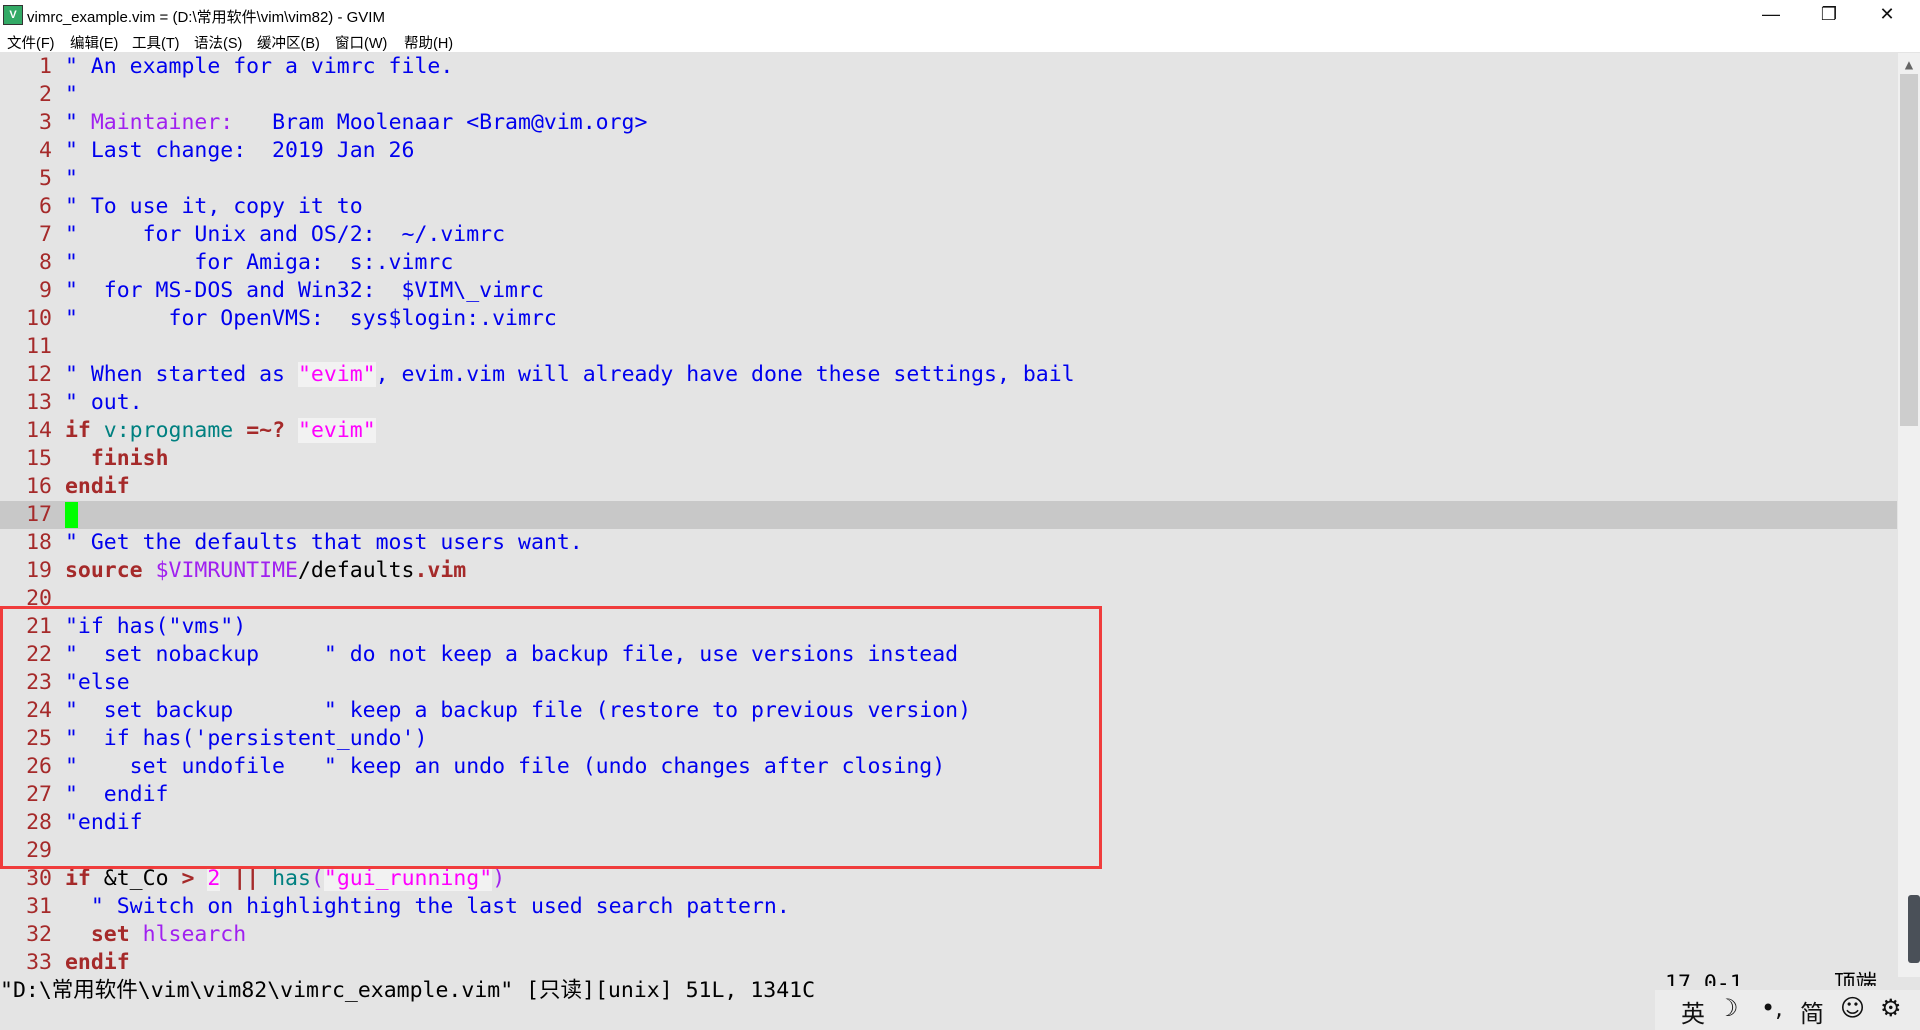 The height and width of the screenshot is (1030, 1920). What do you see at coordinates (39, 486) in the screenshot?
I see `line-number: 16` at bounding box center [39, 486].